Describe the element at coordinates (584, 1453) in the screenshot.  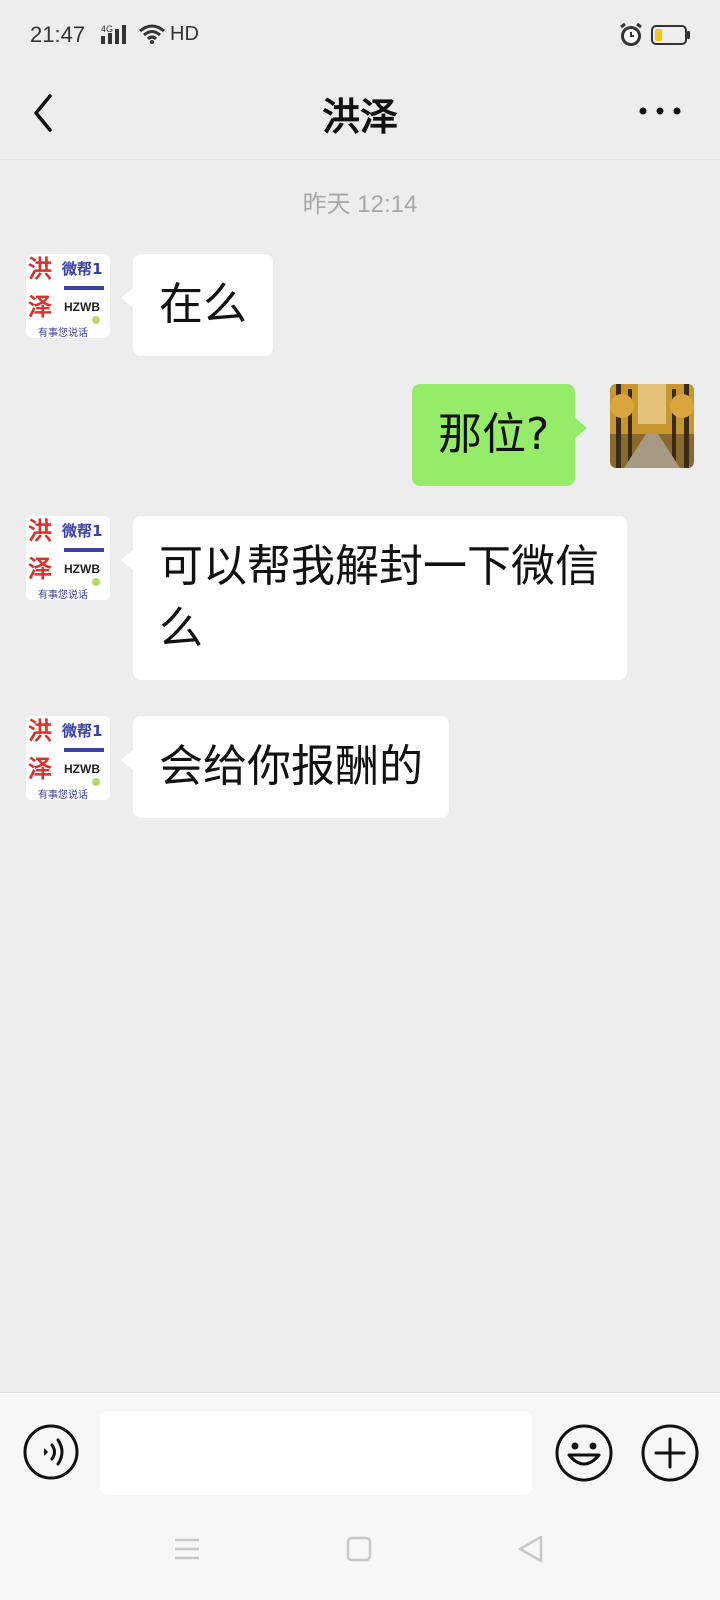
I see `emoji-icon` at that location.